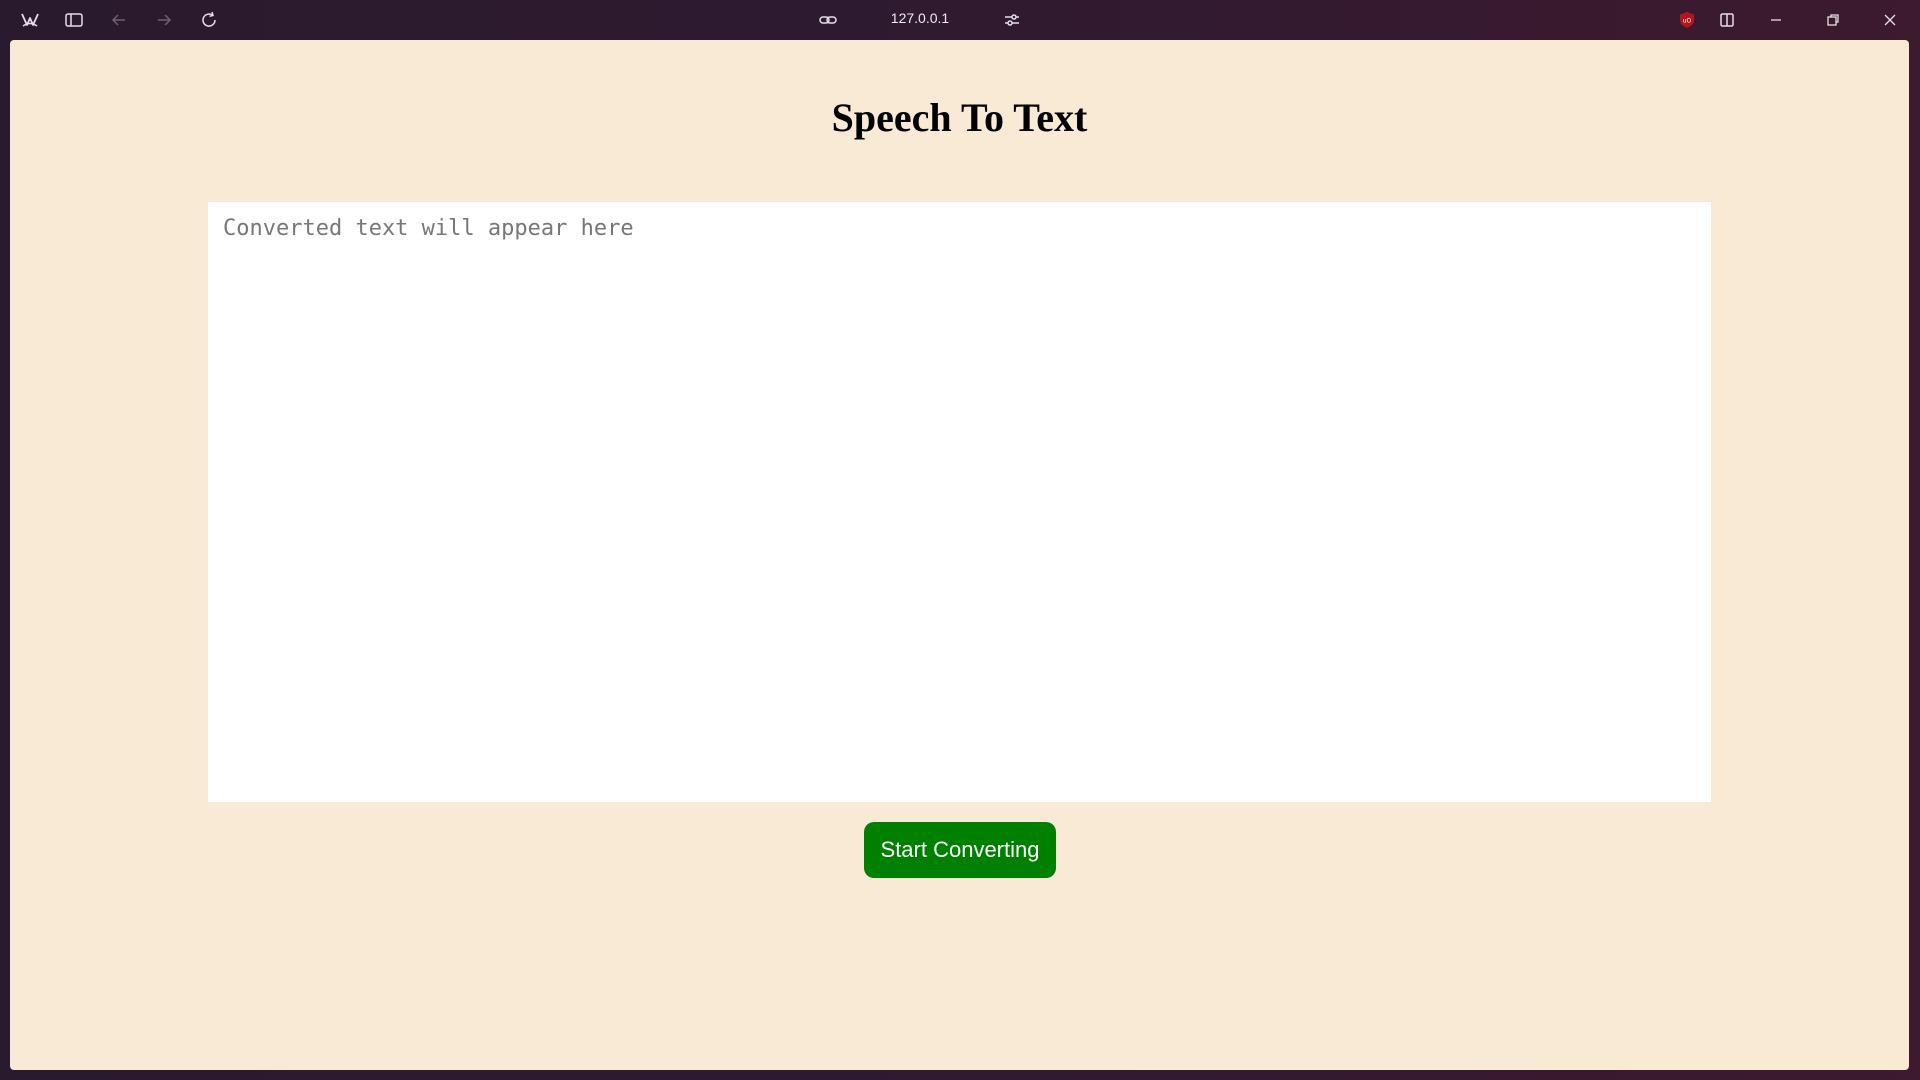  I want to click on browser-toolbar: 127.0.0.1 uO, so click(960, 20).